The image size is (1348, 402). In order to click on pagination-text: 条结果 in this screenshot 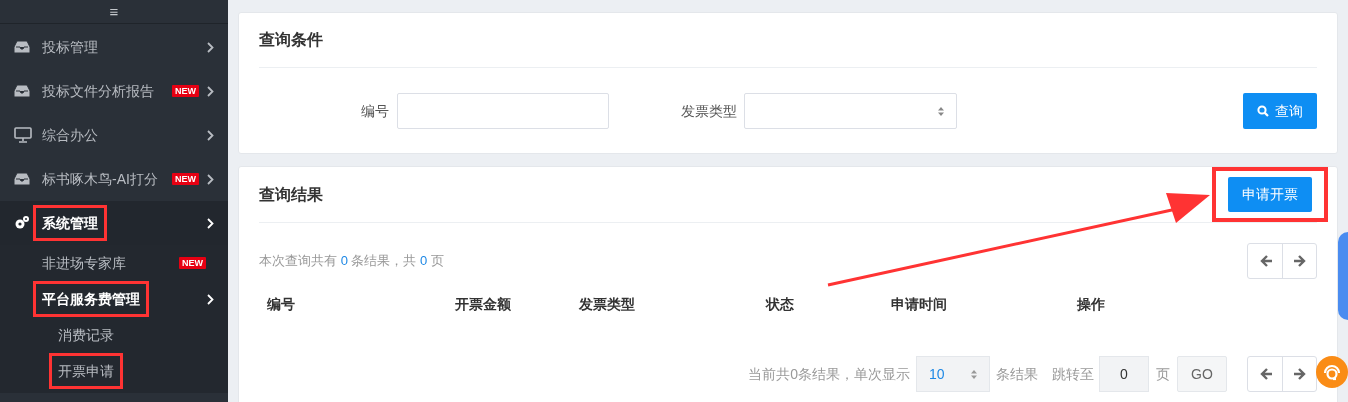, I will do `click(1017, 374)`.